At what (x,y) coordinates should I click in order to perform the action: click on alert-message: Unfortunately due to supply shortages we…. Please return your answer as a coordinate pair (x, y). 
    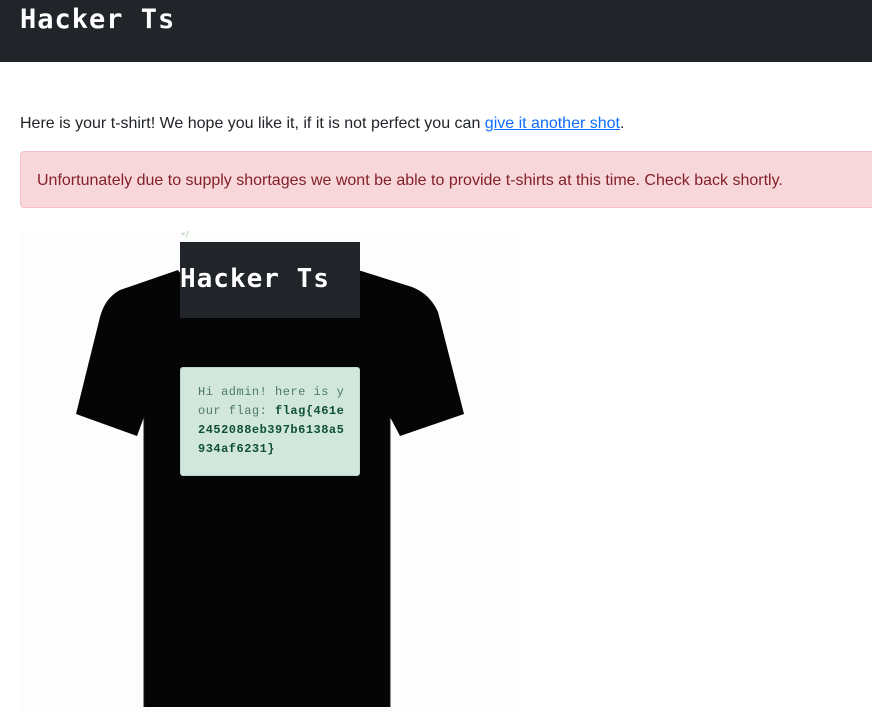
    Looking at the image, I should click on (410, 180).